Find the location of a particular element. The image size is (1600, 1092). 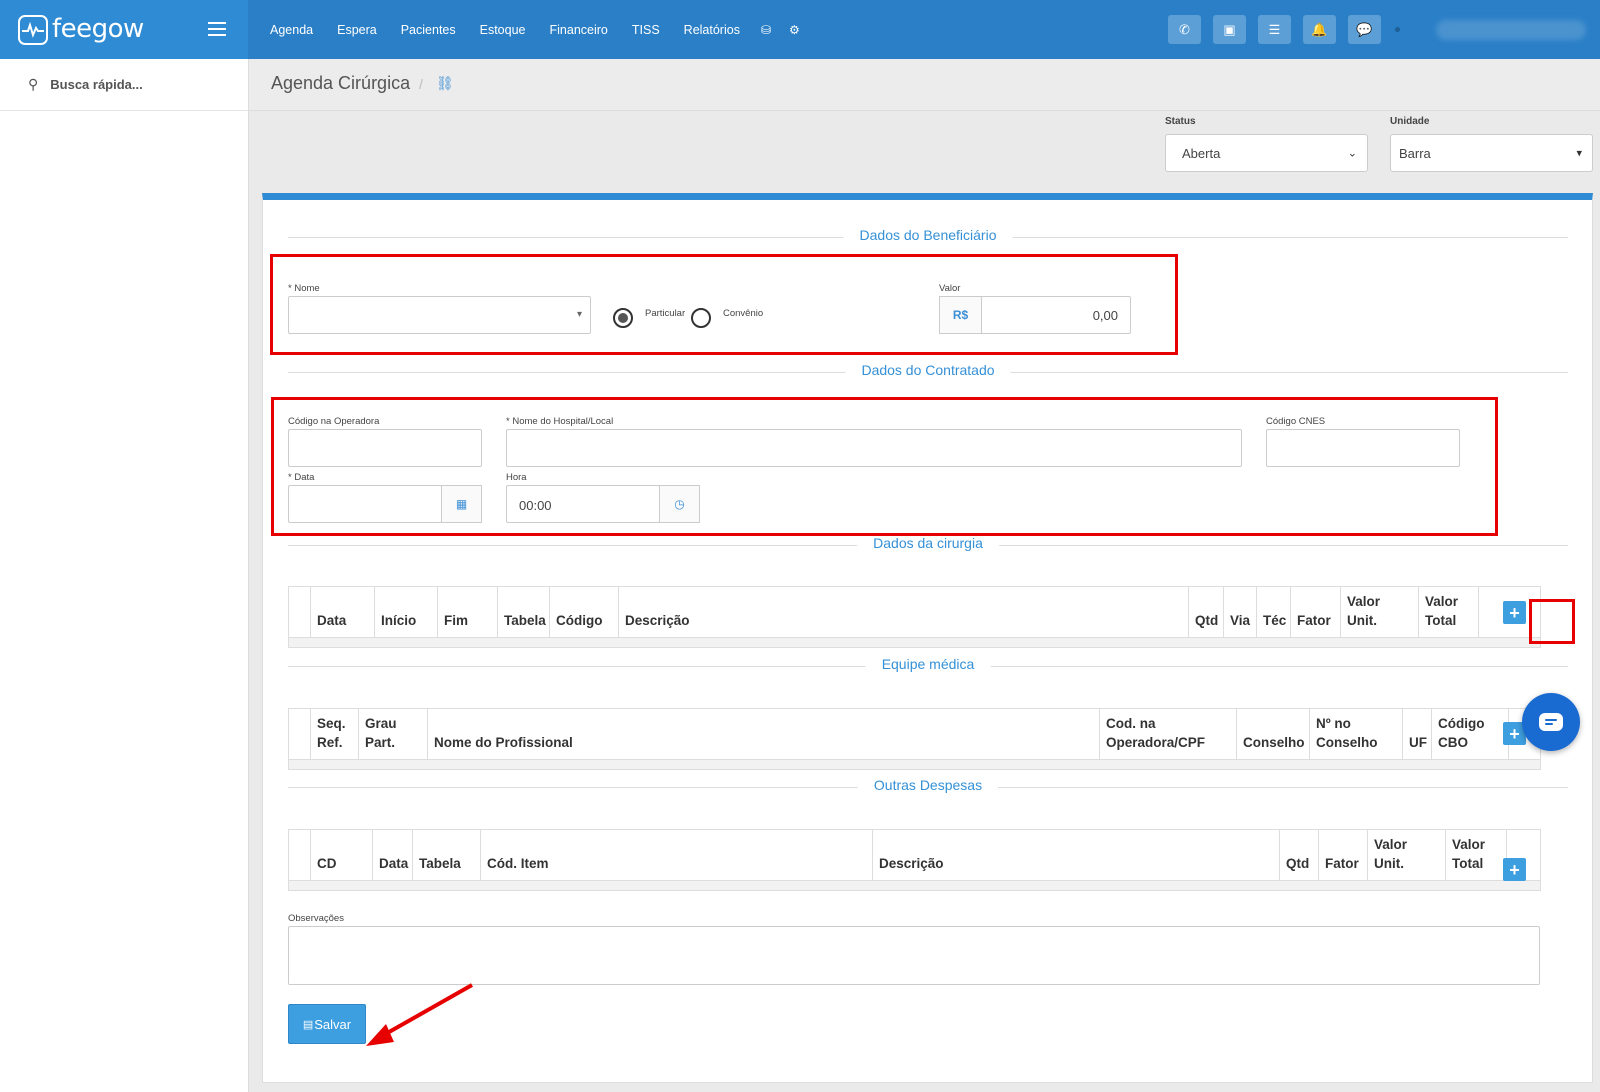

status-value: Aberta is located at coordinates (1201, 153).